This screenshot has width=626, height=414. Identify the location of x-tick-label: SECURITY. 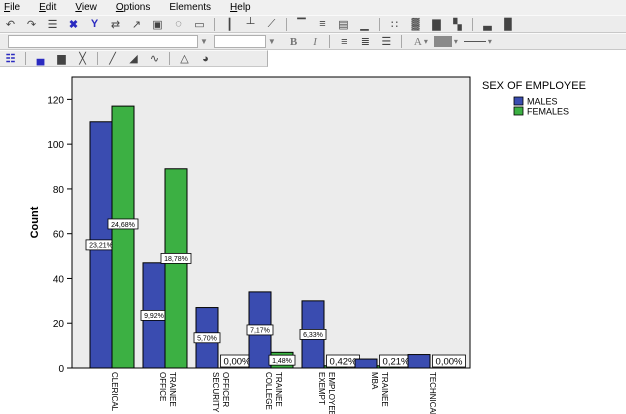
(215, 392).